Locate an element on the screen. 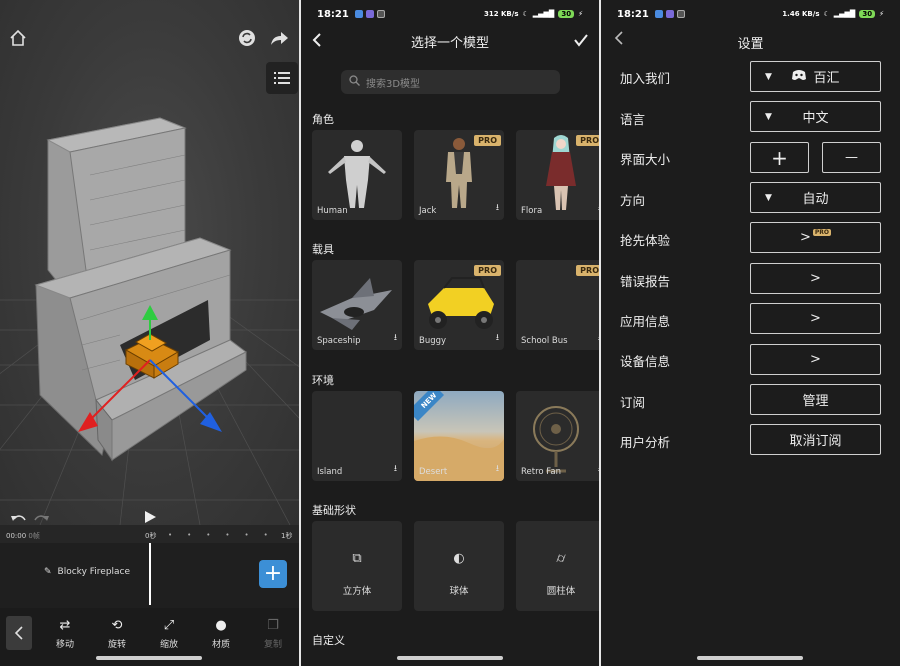  error-report-button: > is located at coordinates (815, 278).